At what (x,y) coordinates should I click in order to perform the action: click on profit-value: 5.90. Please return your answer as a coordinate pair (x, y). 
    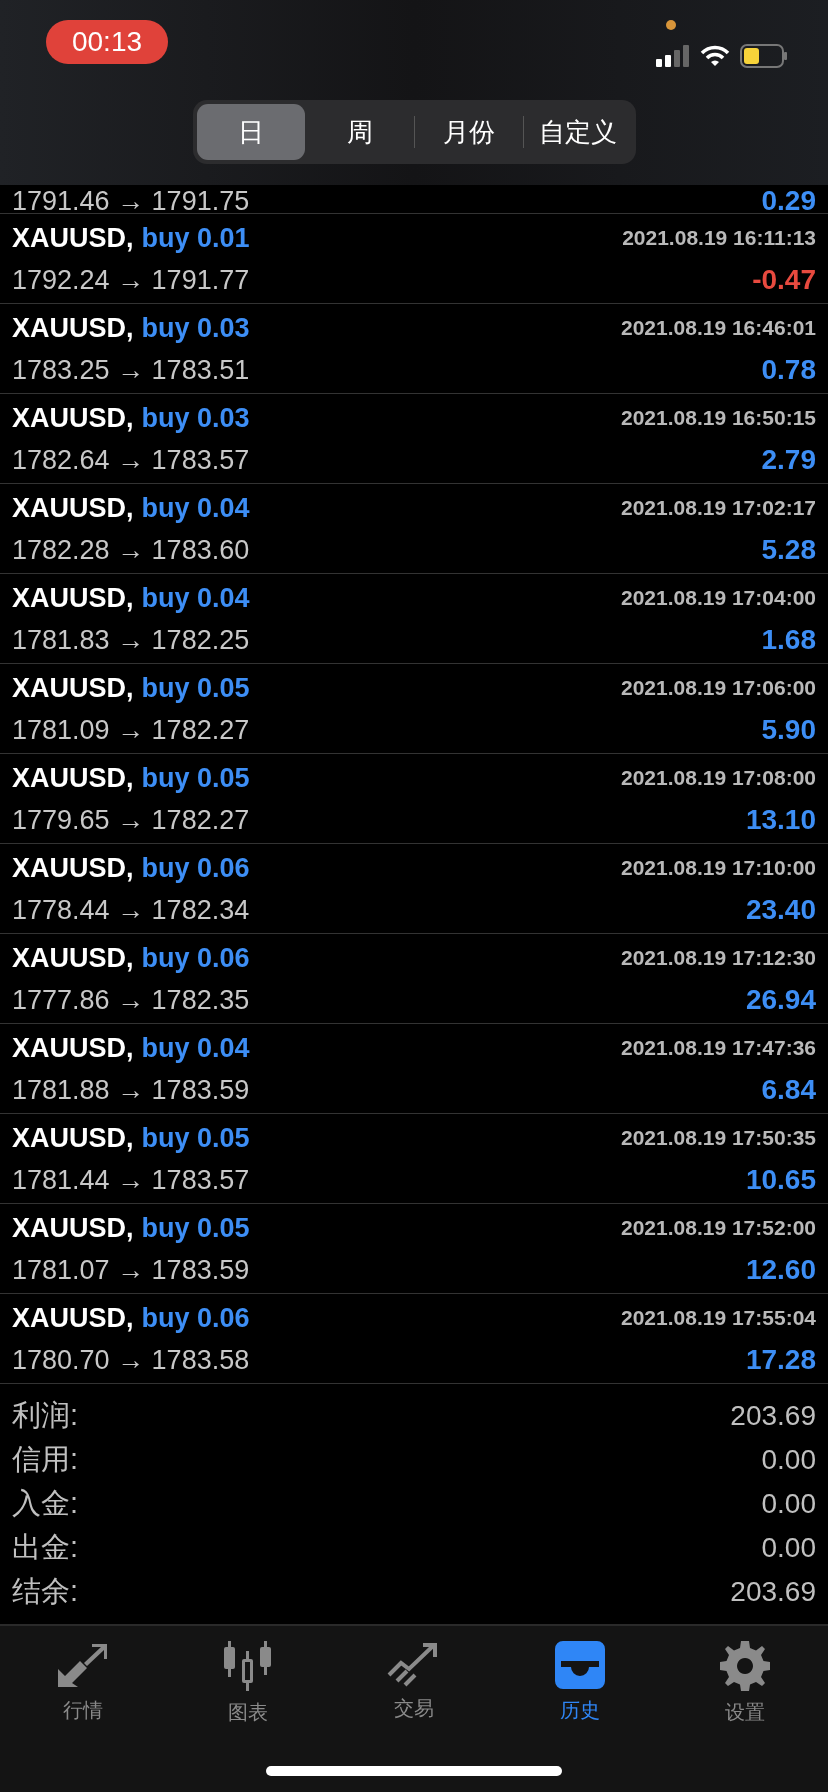
    Looking at the image, I should click on (788, 730).